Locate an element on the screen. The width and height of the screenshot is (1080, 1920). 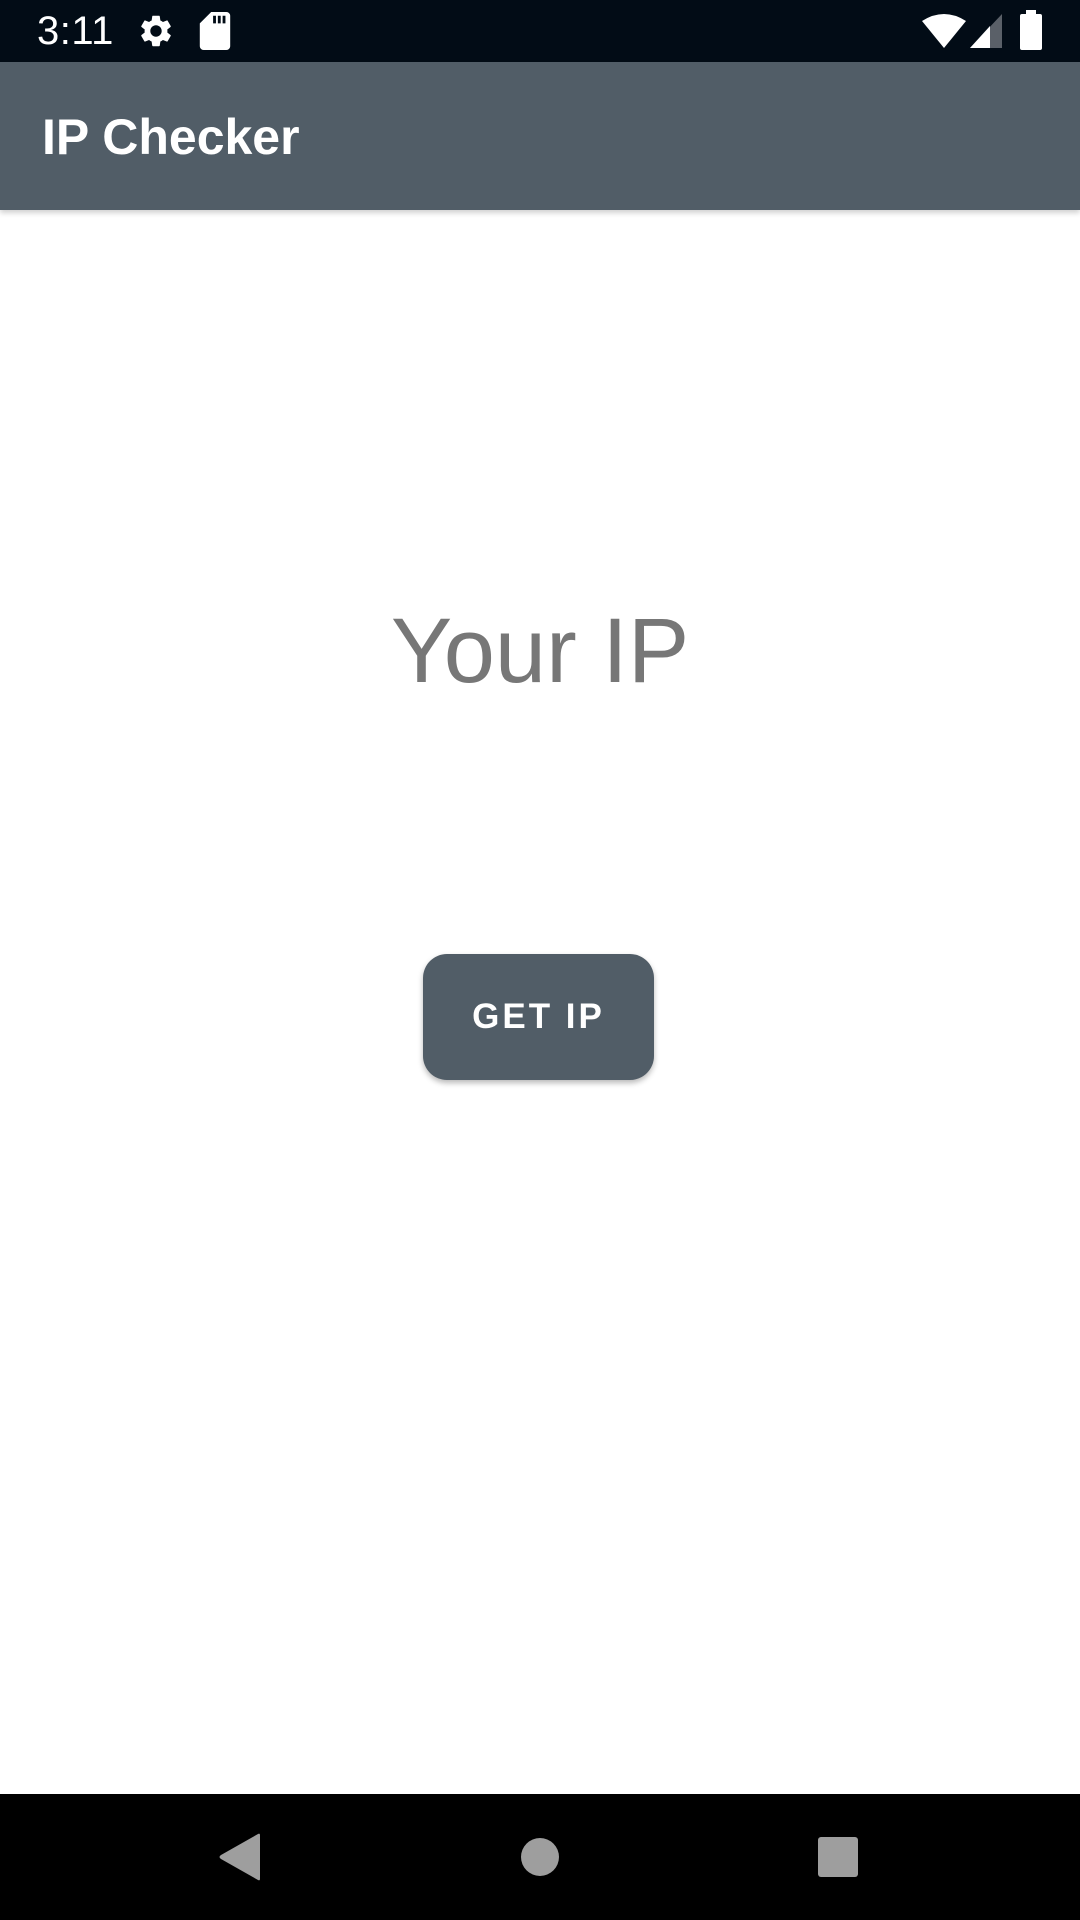
sd-card-icon is located at coordinates (215, 31).